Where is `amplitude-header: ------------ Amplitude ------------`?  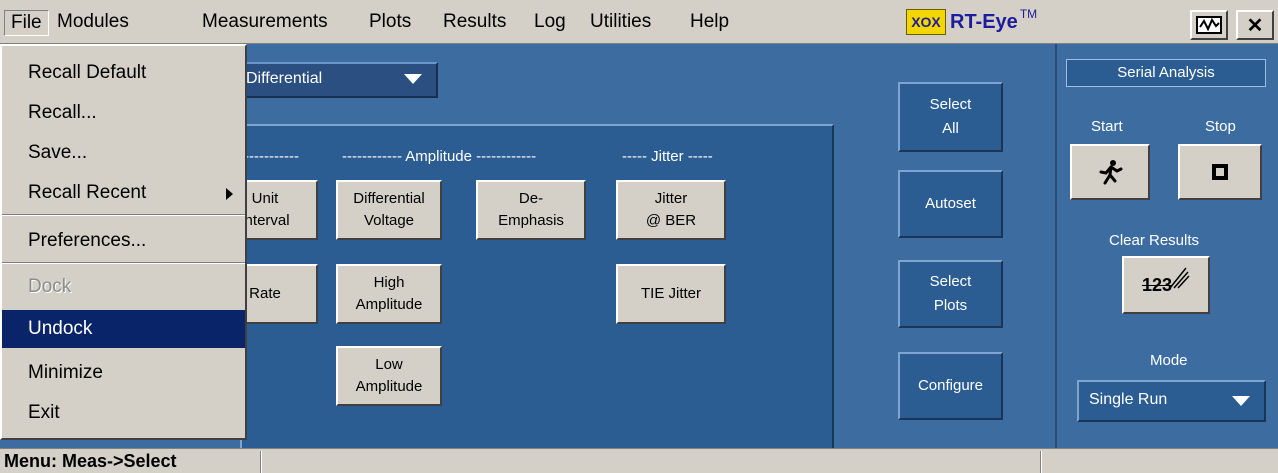 amplitude-header: ------------ Amplitude ------------ is located at coordinates (439, 156).